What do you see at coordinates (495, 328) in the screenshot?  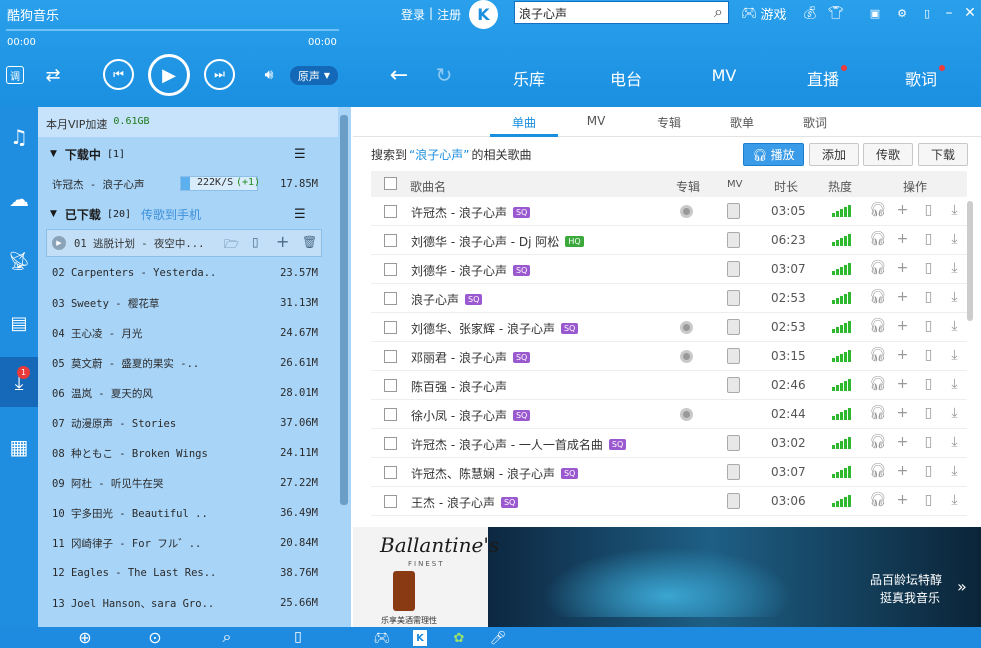 I see `song-title: 刘德华、张家辉 - 浪子心声 SQ` at bounding box center [495, 328].